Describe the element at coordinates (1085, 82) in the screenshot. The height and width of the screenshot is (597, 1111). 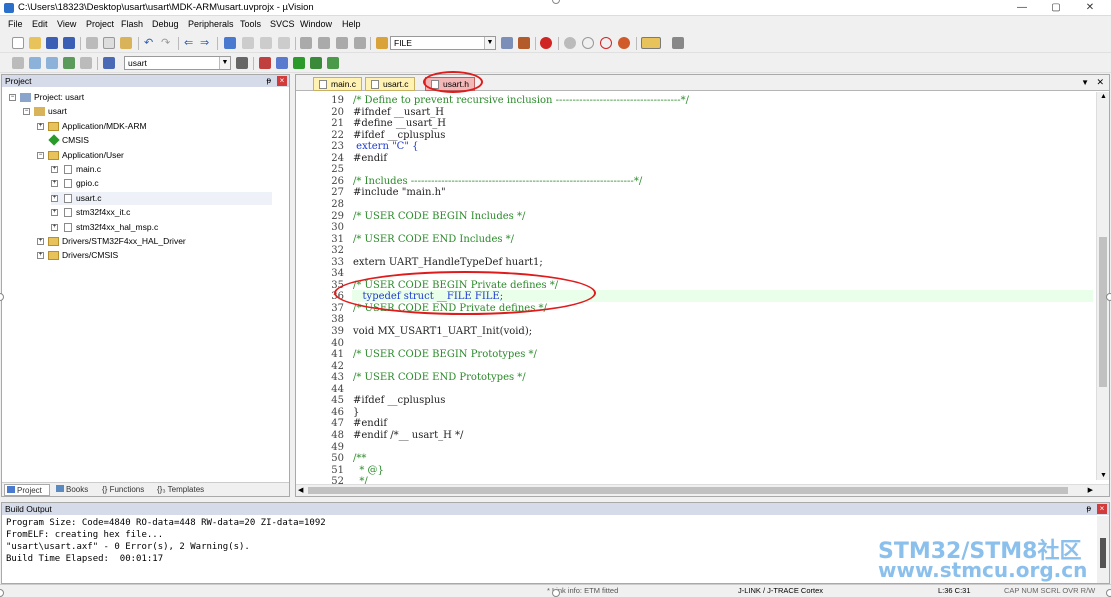
I see `tab-list-dropdown-icon: ▼` at that location.